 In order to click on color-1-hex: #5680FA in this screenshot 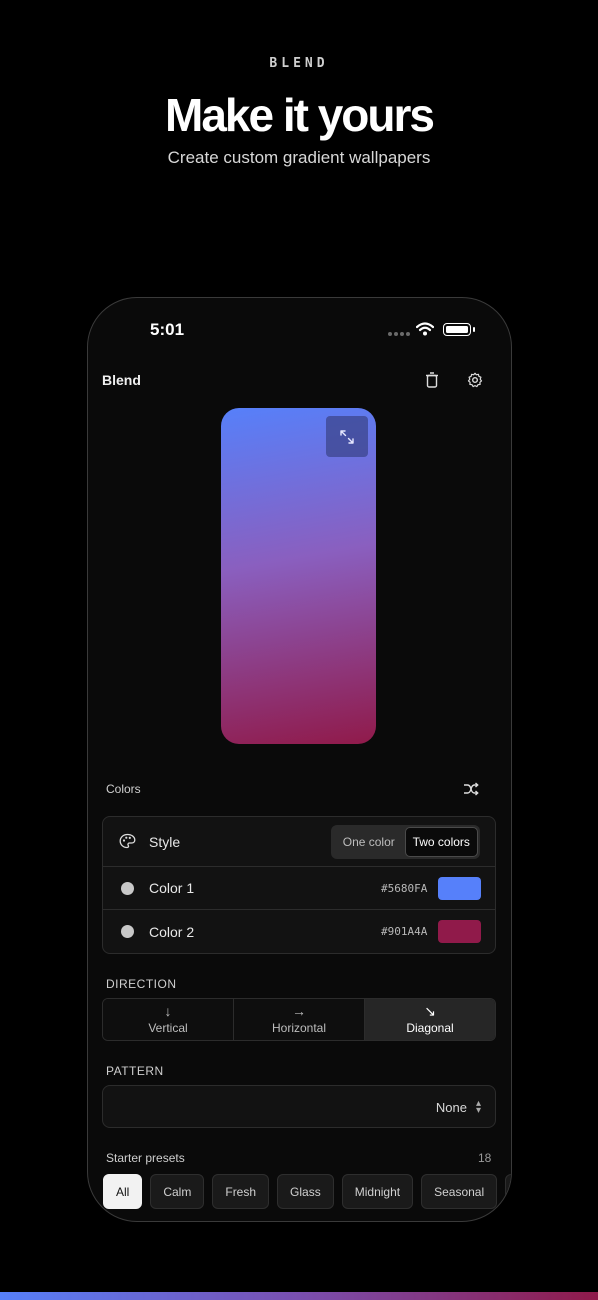, I will do `click(404, 888)`.